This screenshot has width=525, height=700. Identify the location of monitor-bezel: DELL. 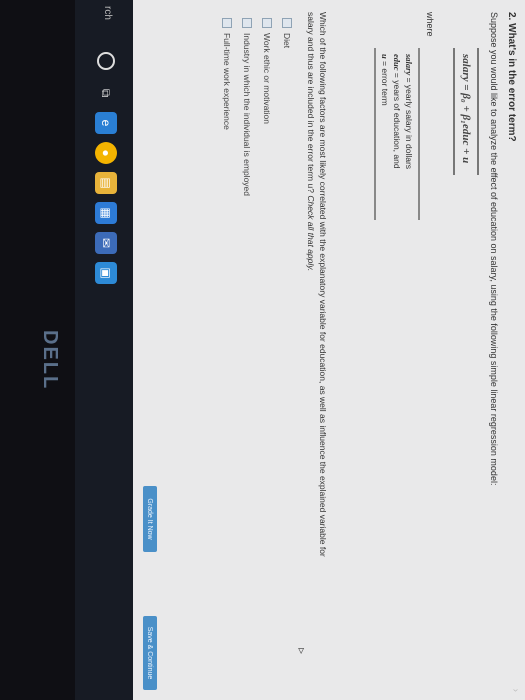
(37, 350).